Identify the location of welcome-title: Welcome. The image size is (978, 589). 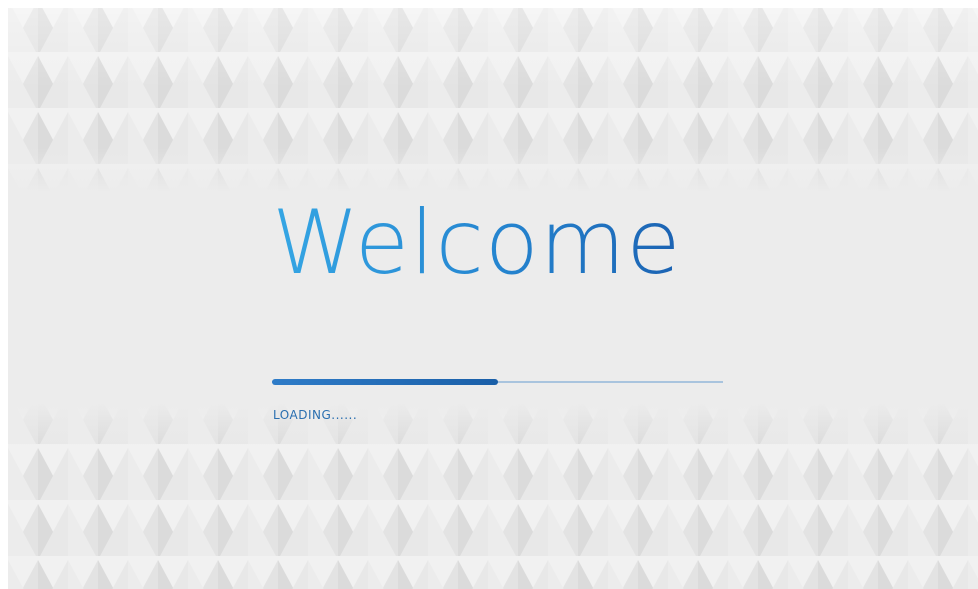
(477, 243).